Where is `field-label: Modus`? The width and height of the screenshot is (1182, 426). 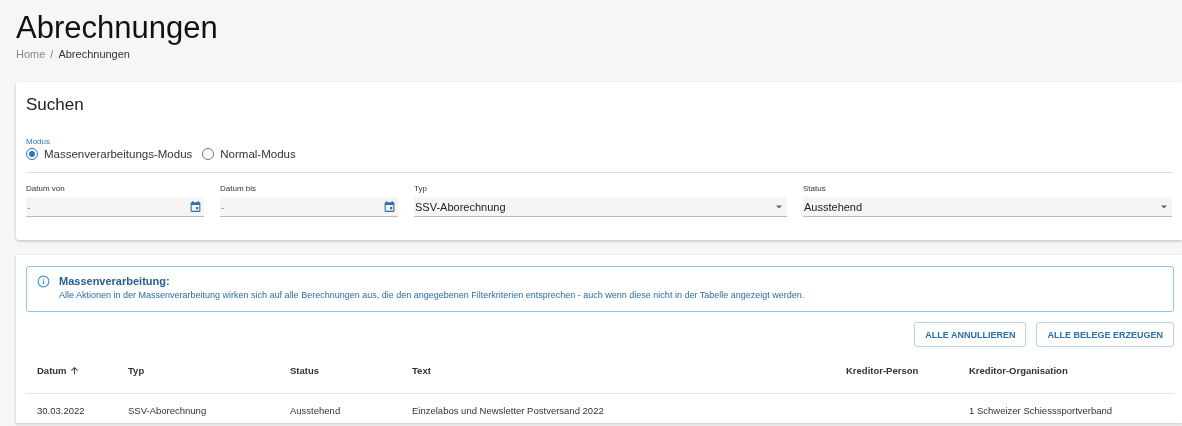
field-label: Modus is located at coordinates (38, 141).